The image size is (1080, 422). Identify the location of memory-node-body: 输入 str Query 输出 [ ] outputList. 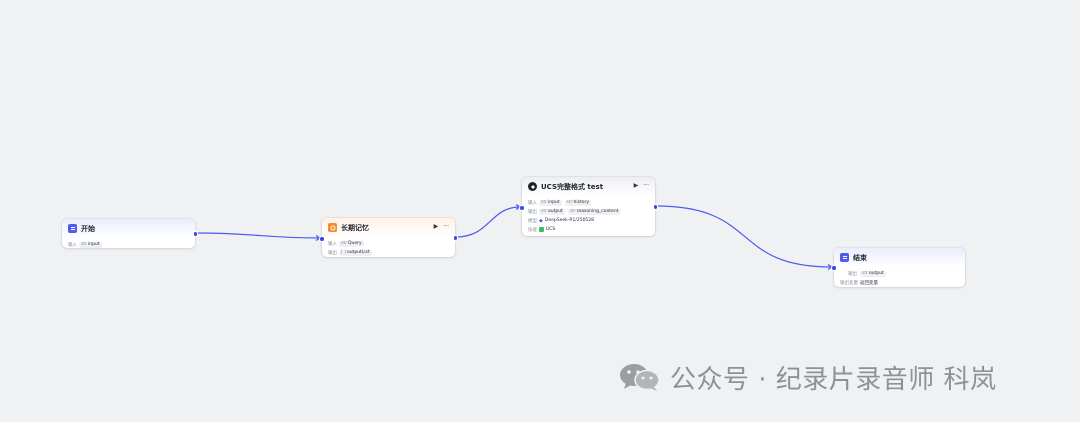
(388, 249).